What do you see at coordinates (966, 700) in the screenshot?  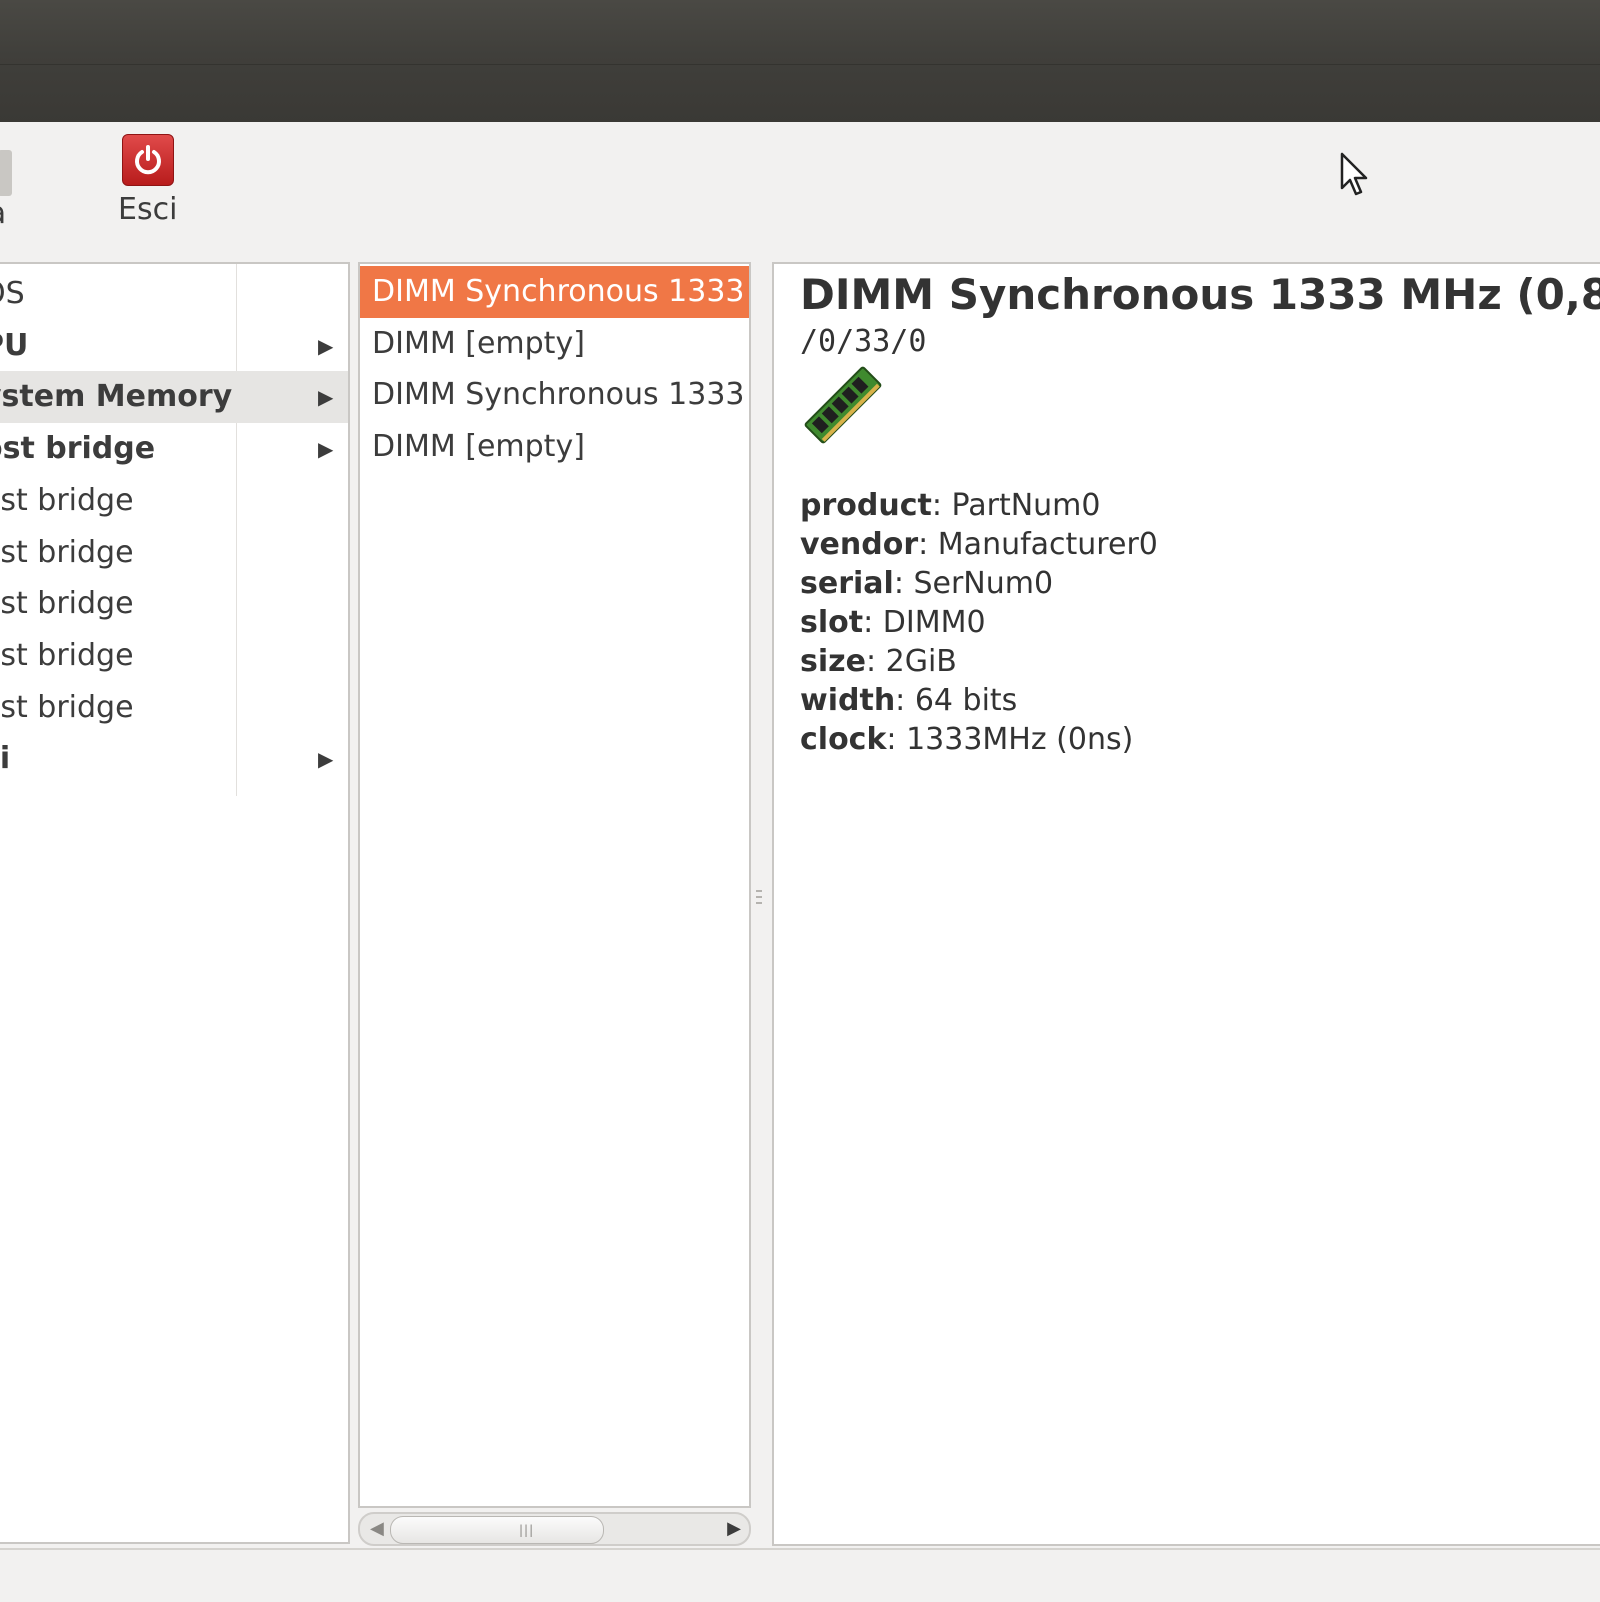 I see `property-value: 64 bits` at bounding box center [966, 700].